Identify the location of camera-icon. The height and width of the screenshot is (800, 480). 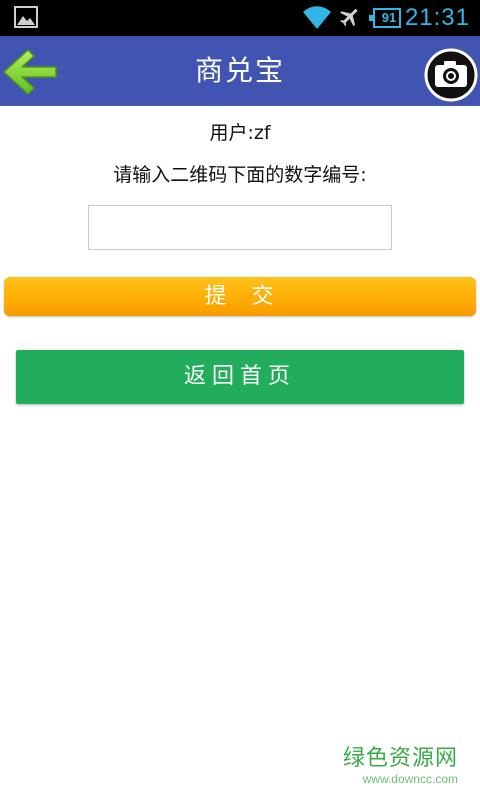
(451, 75).